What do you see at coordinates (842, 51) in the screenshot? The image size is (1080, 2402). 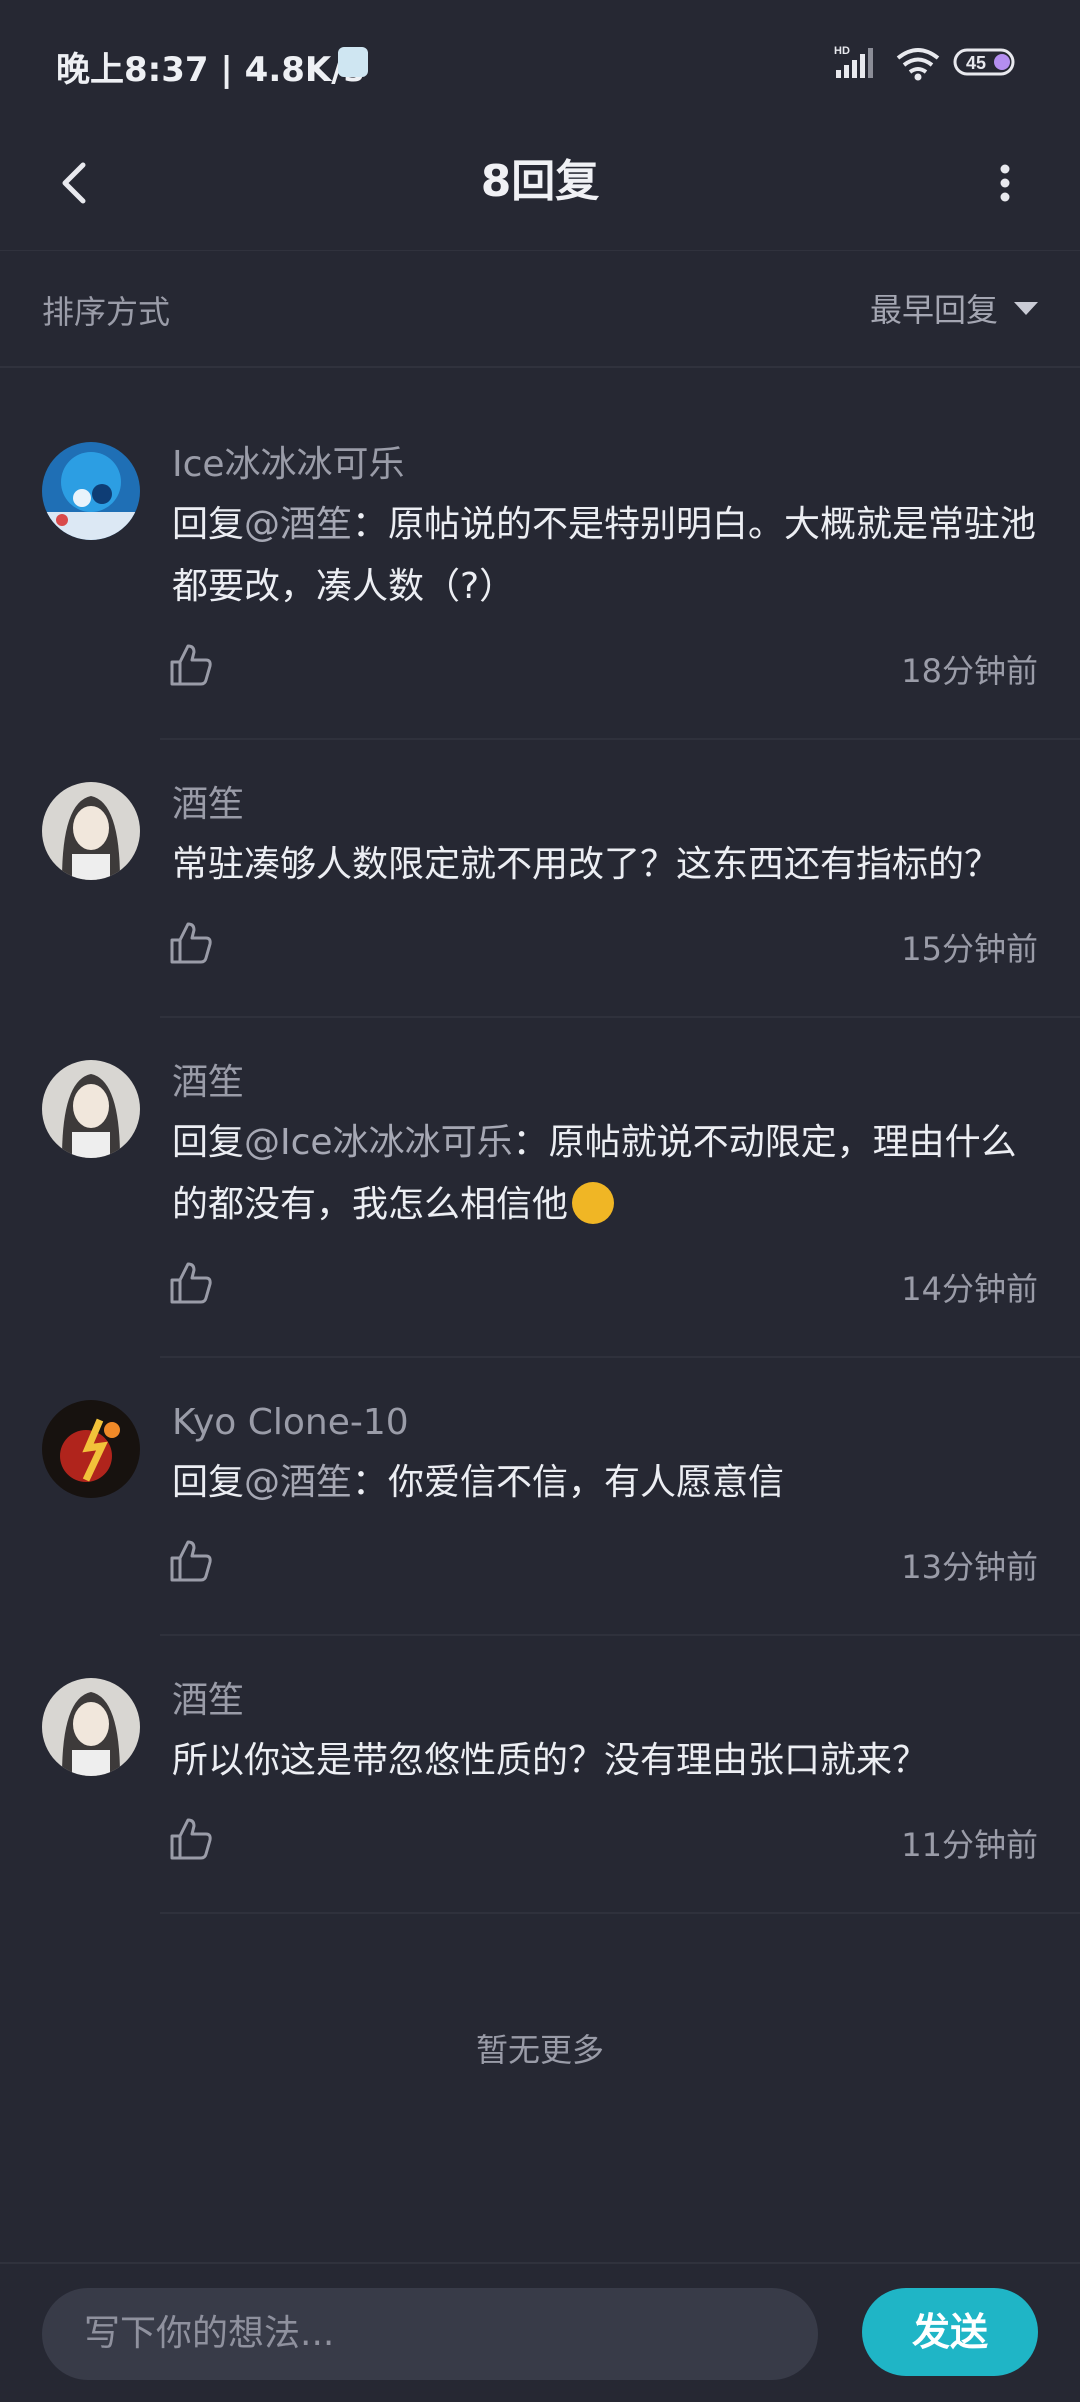 I see `svg-text: HD` at bounding box center [842, 51].